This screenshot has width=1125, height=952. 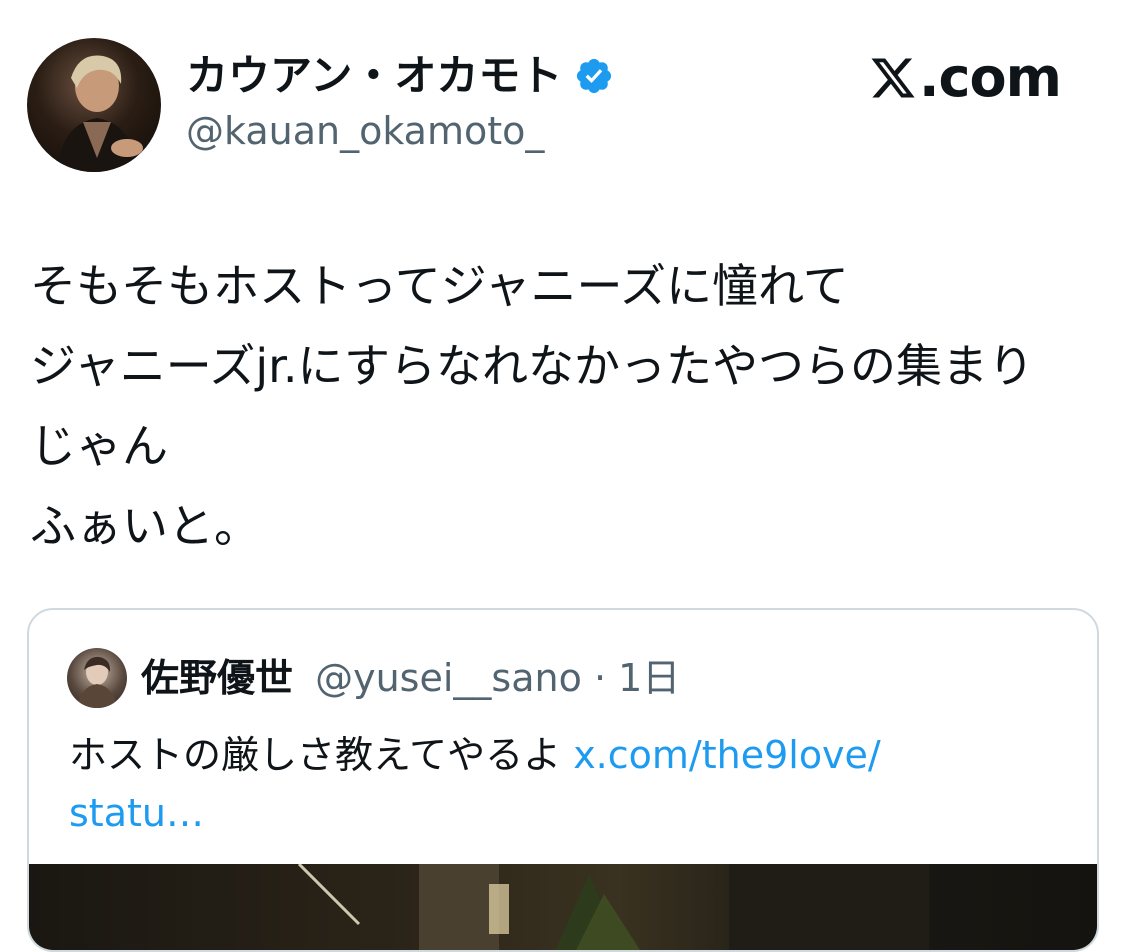 What do you see at coordinates (145, 526) in the screenshot?
I see `tweet-line: ふぁいと。` at bounding box center [145, 526].